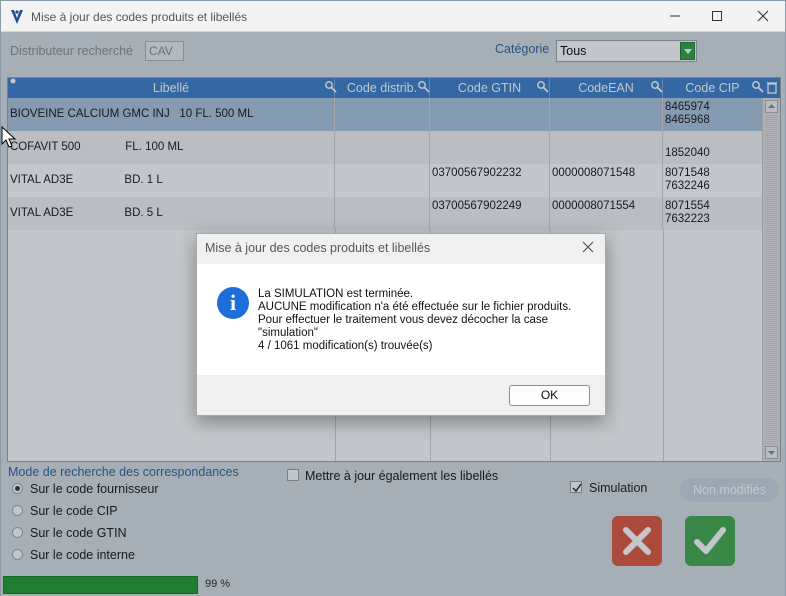  I want to click on close-button, so click(763, 16).